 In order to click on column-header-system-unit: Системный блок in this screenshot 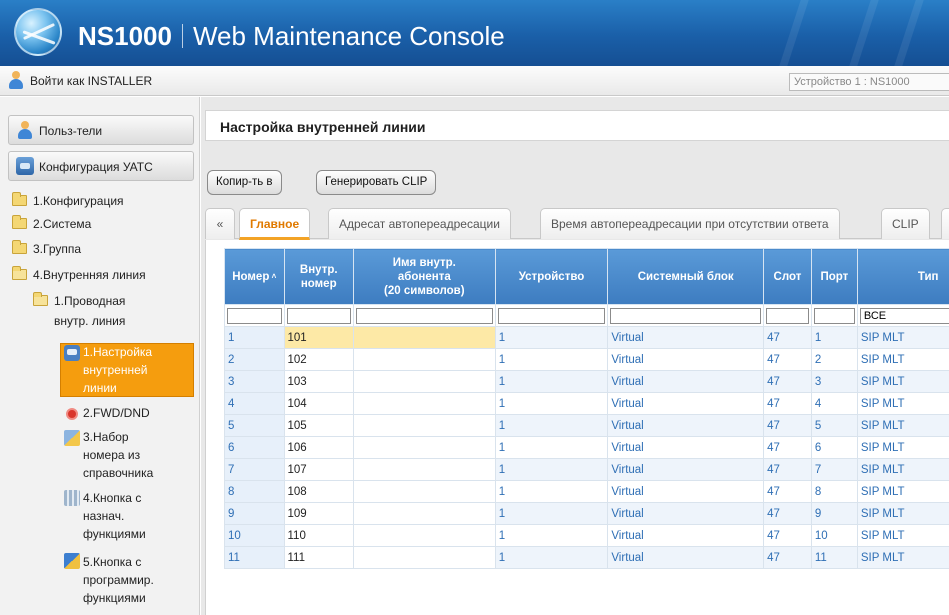, I will do `click(686, 276)`.